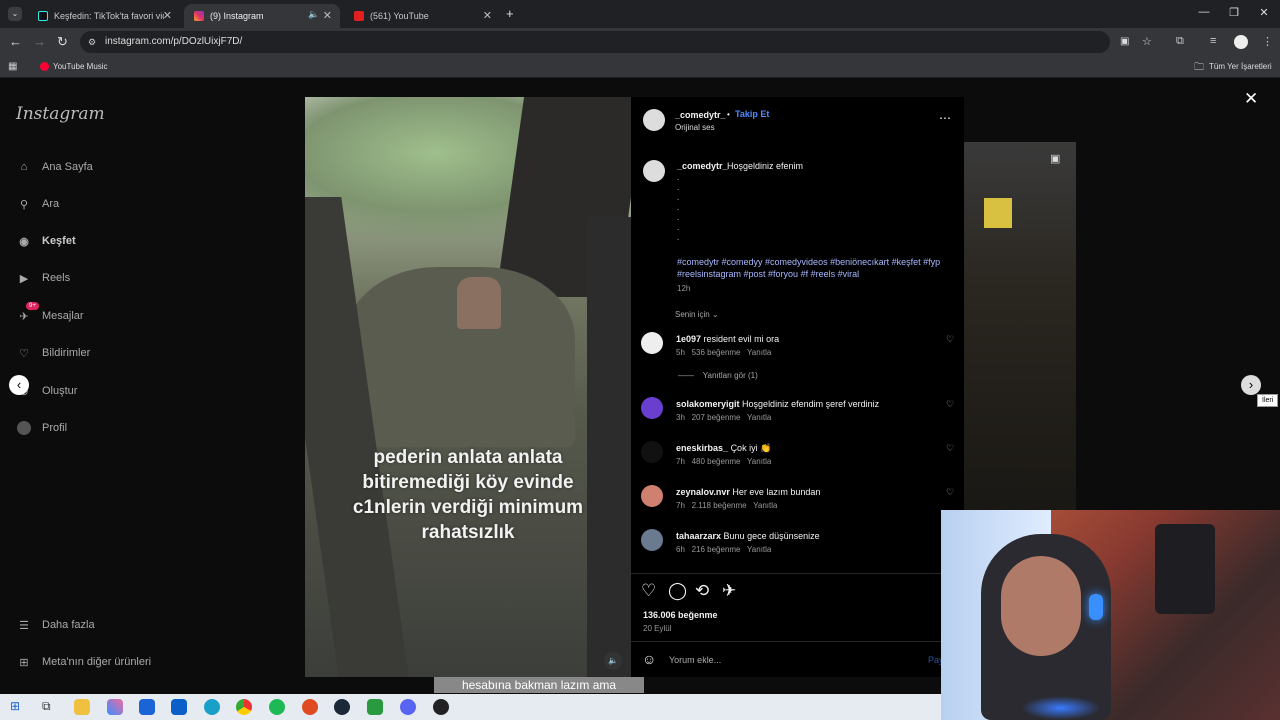 The width and height of the screenshot is (1280, 720). Describe the element at coordinates (703, 492) in the screenshot. I see `comment-user: zeynalov.nvr` at that location.